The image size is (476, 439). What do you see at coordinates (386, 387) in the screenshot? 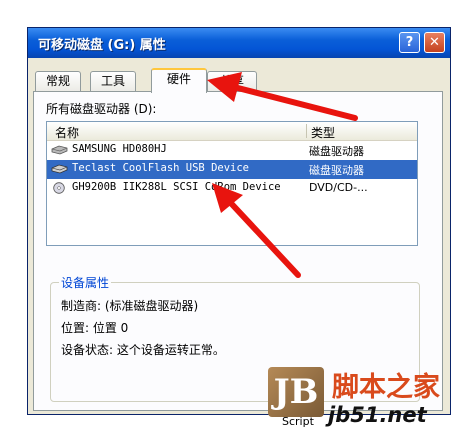
I see `site-name: 脚本之家` at bounding box center [386, 387].